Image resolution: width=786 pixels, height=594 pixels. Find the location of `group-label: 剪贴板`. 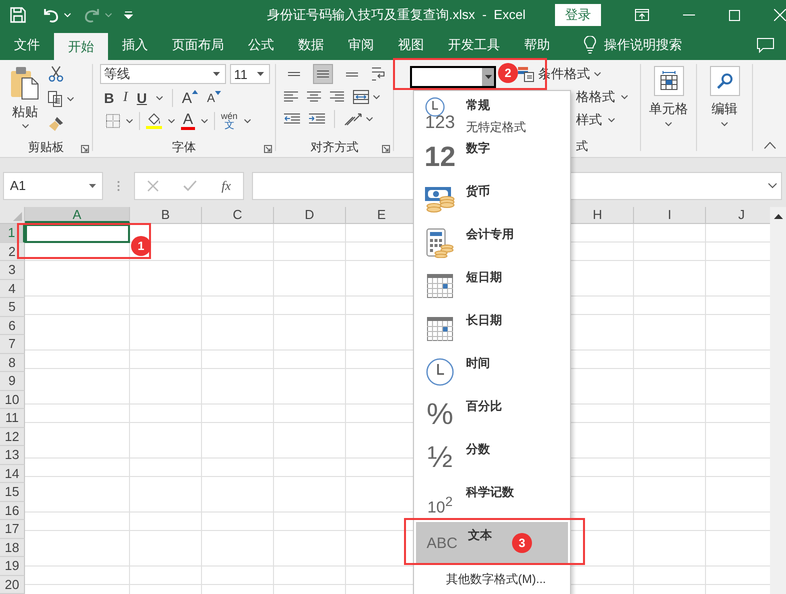

group-label: 剪贴板 is located at coordinates (46, 147).